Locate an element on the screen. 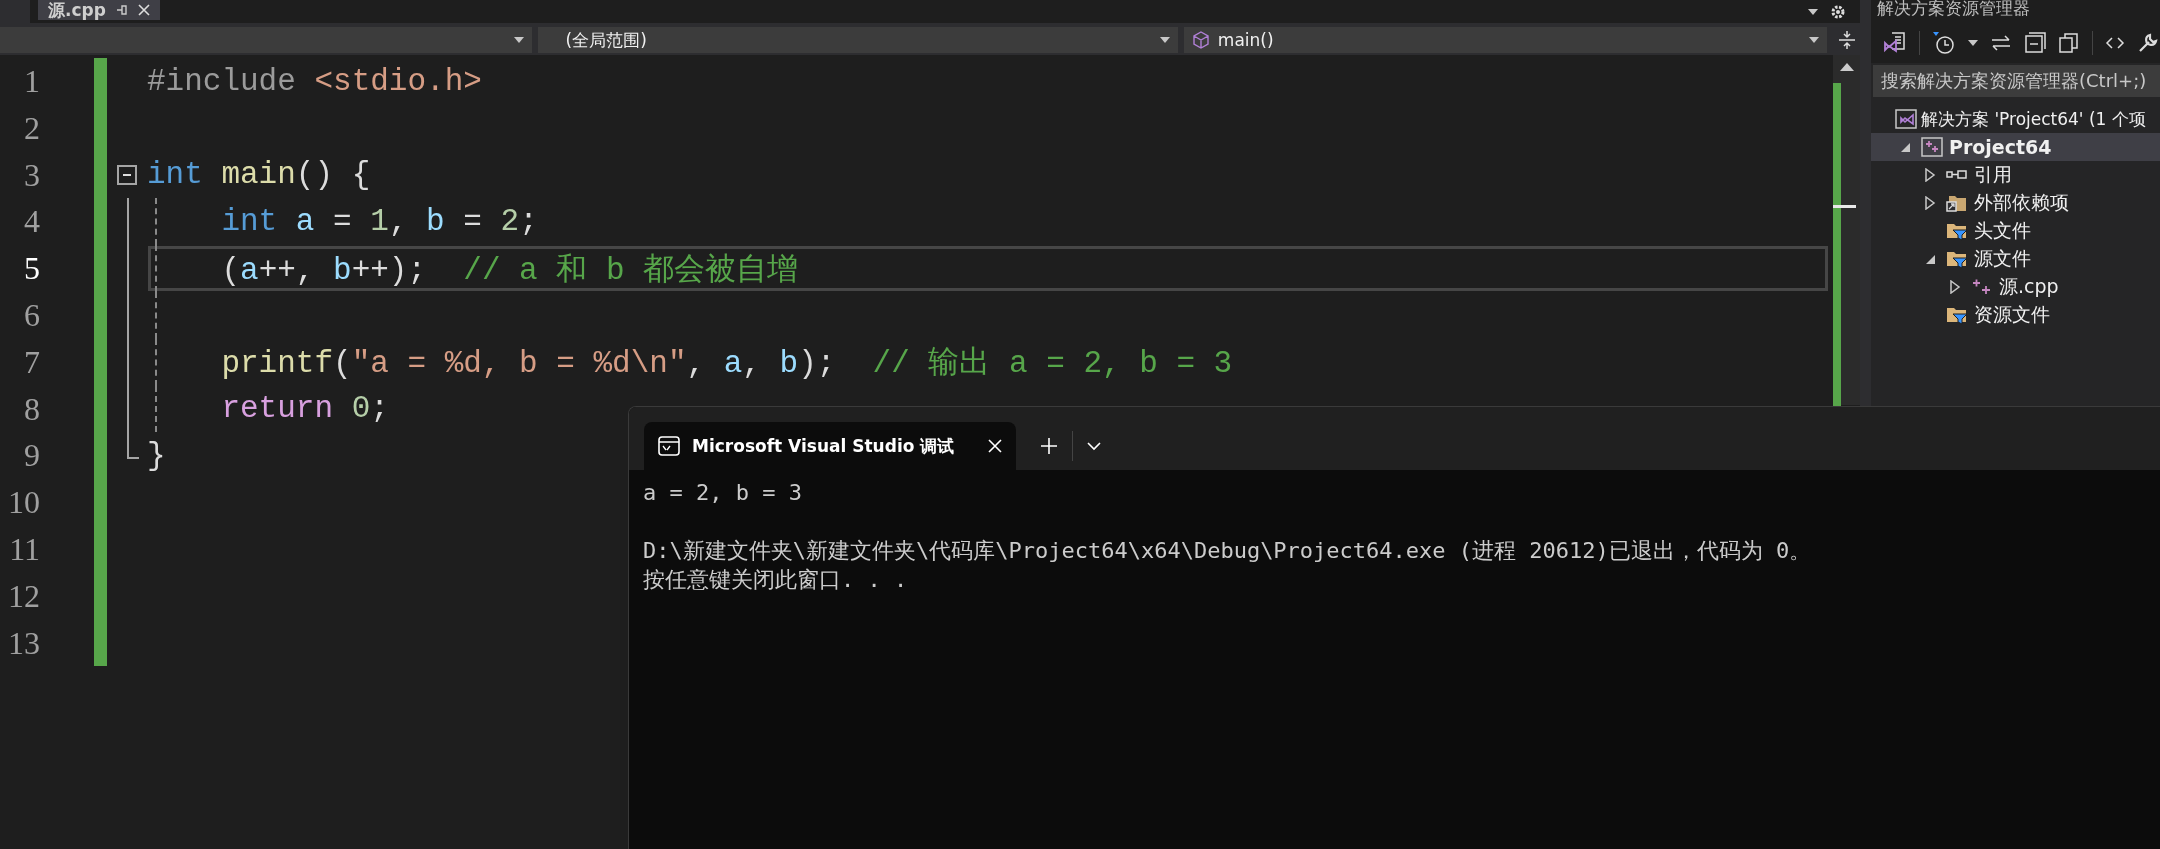 This screenshot has height=849, width=2160. tree-item: 引用 is located at coordinates (2015, 175).